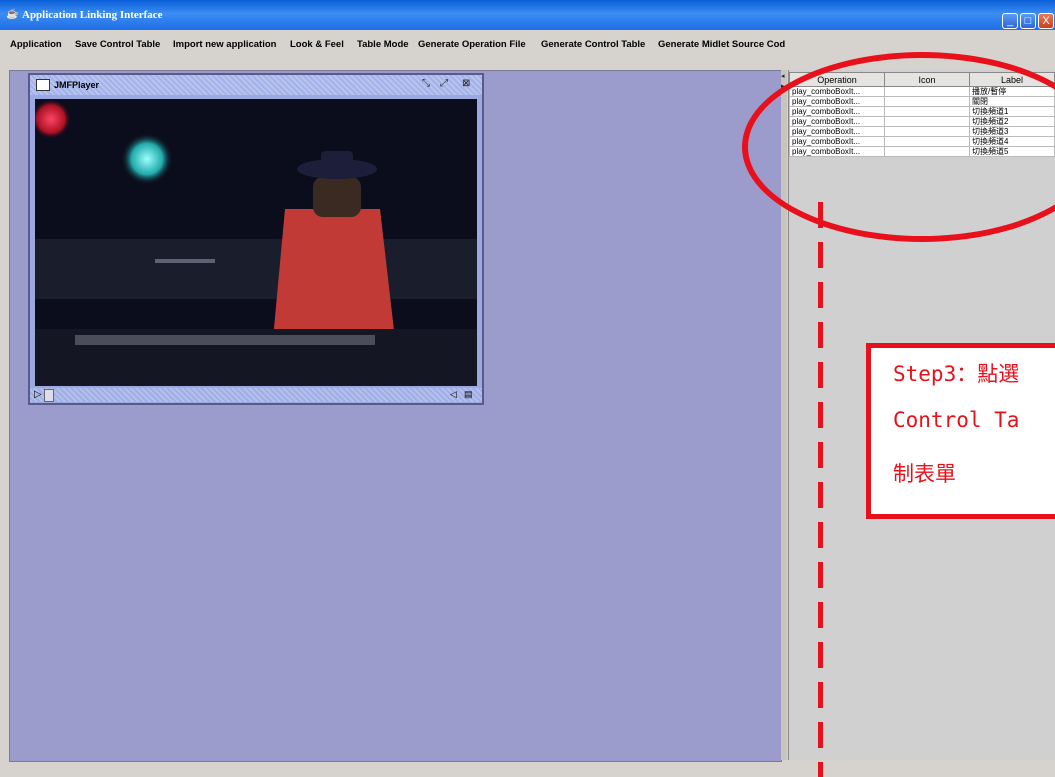 The image size is (1055, 777). What do you see at coordinates (12, 14) in the screenshot?
I see `java-app-icon: ☕` at bounding box center [12, 14].